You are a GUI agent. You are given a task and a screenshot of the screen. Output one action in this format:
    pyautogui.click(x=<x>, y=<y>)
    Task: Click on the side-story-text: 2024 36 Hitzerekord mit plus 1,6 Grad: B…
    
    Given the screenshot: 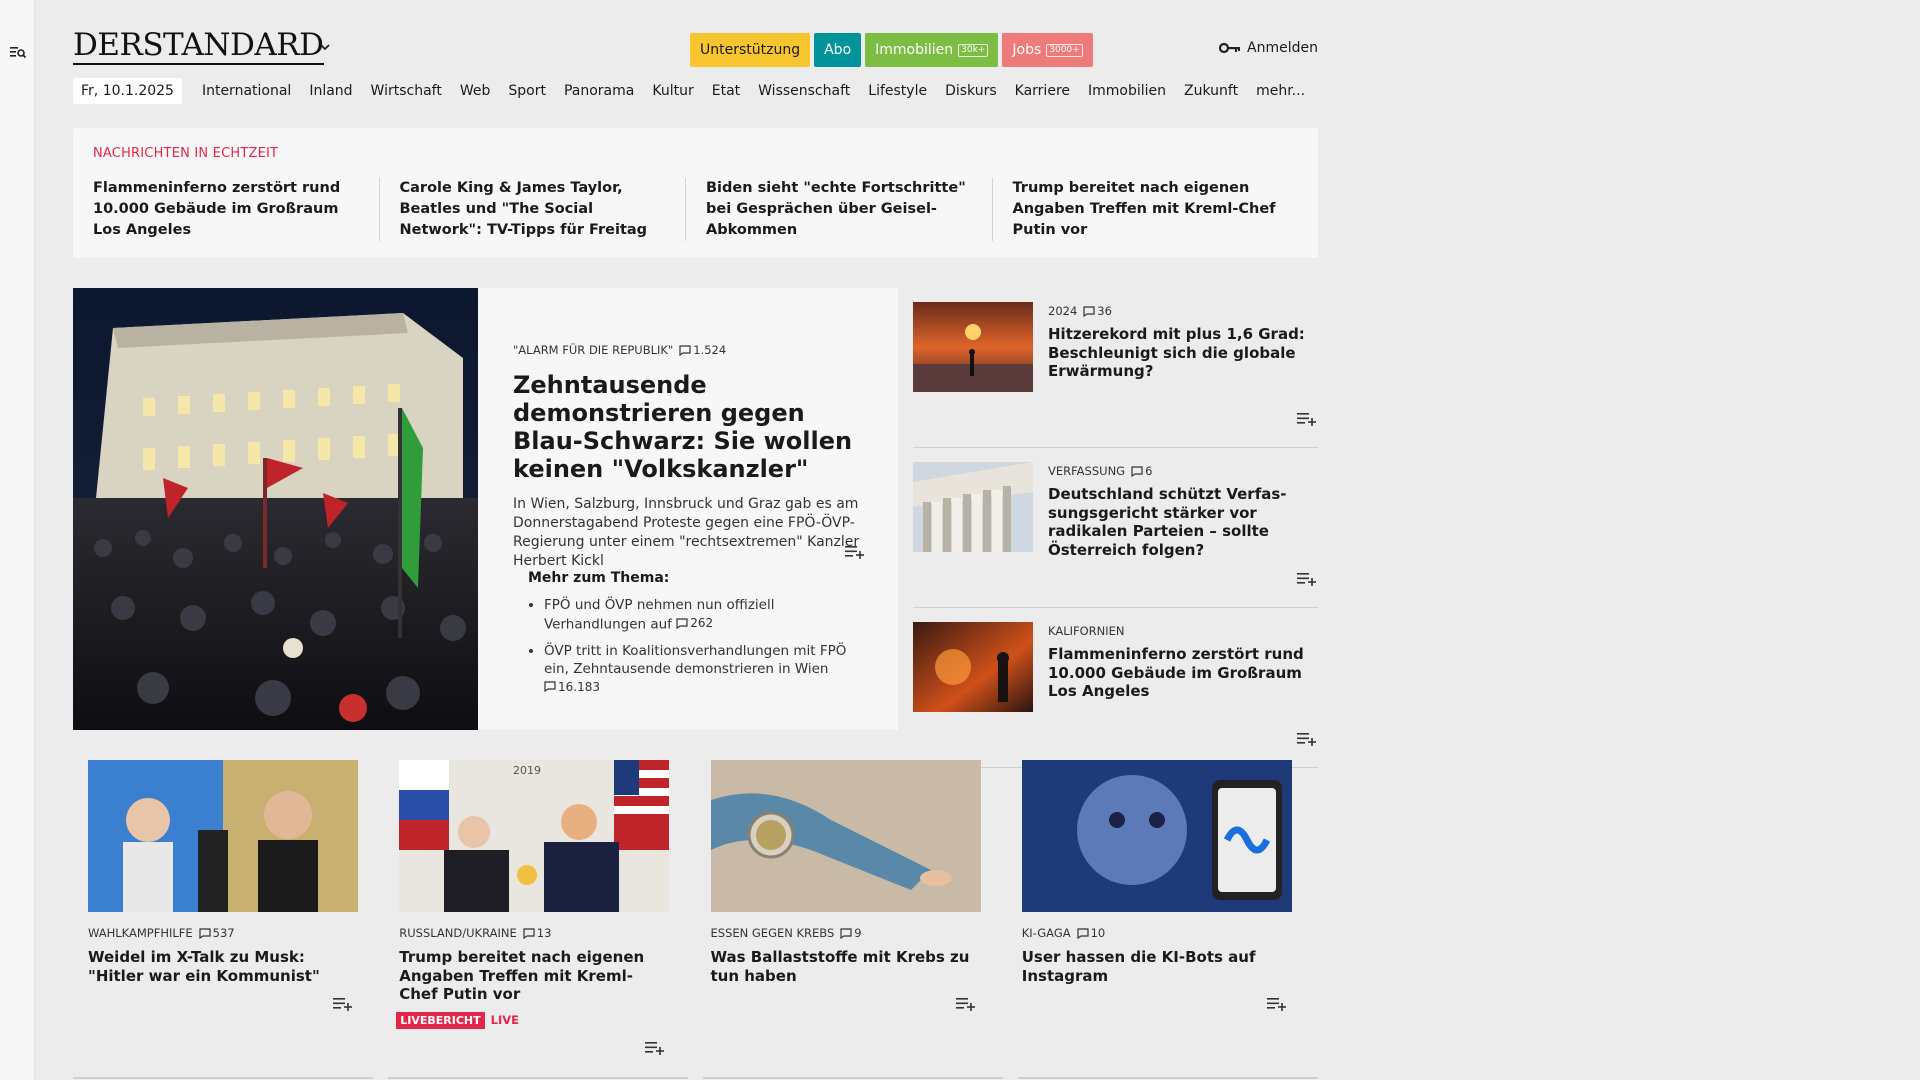 What is the action you would take?
    pyautogui.click(x=1183, y=342)
    